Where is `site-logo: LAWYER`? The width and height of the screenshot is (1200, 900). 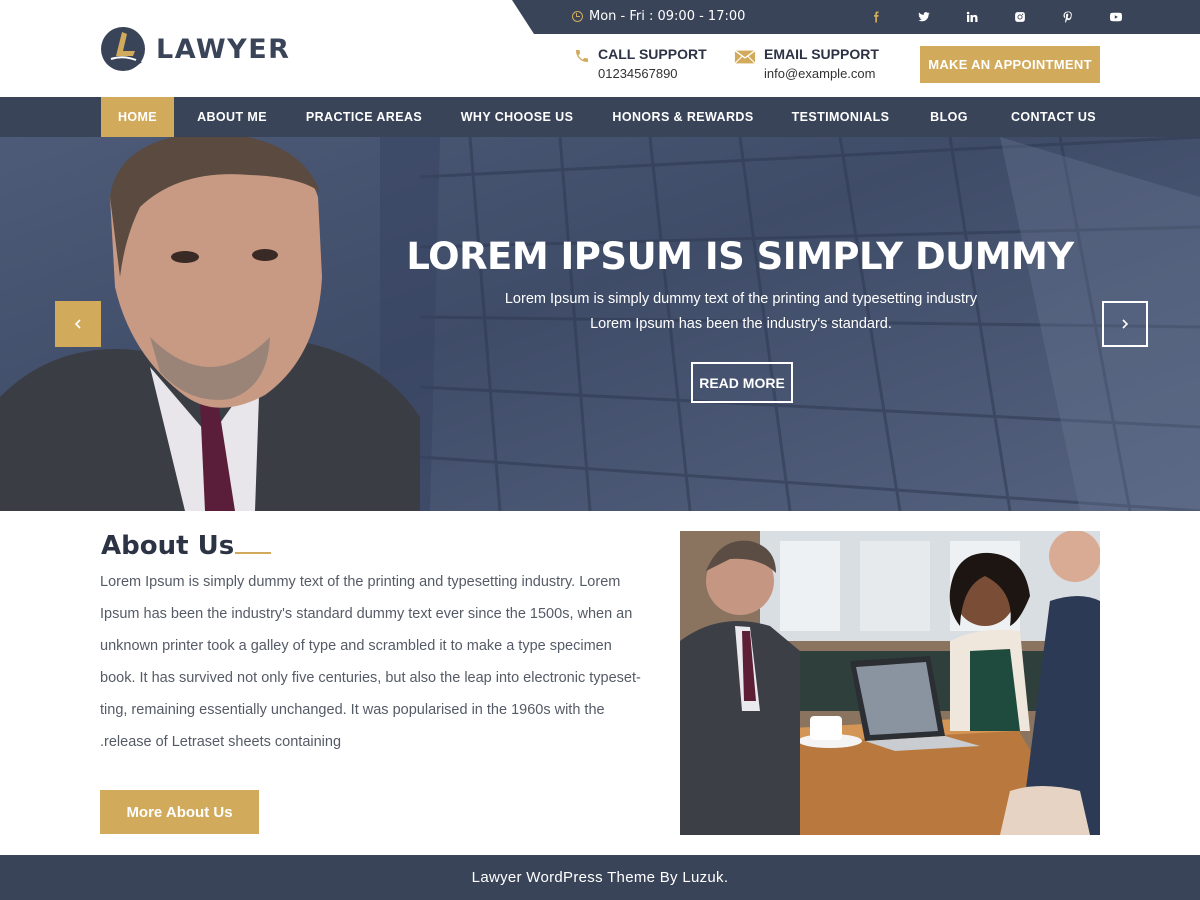
site-logo: LAWYER is located at coordinates (195, 49).